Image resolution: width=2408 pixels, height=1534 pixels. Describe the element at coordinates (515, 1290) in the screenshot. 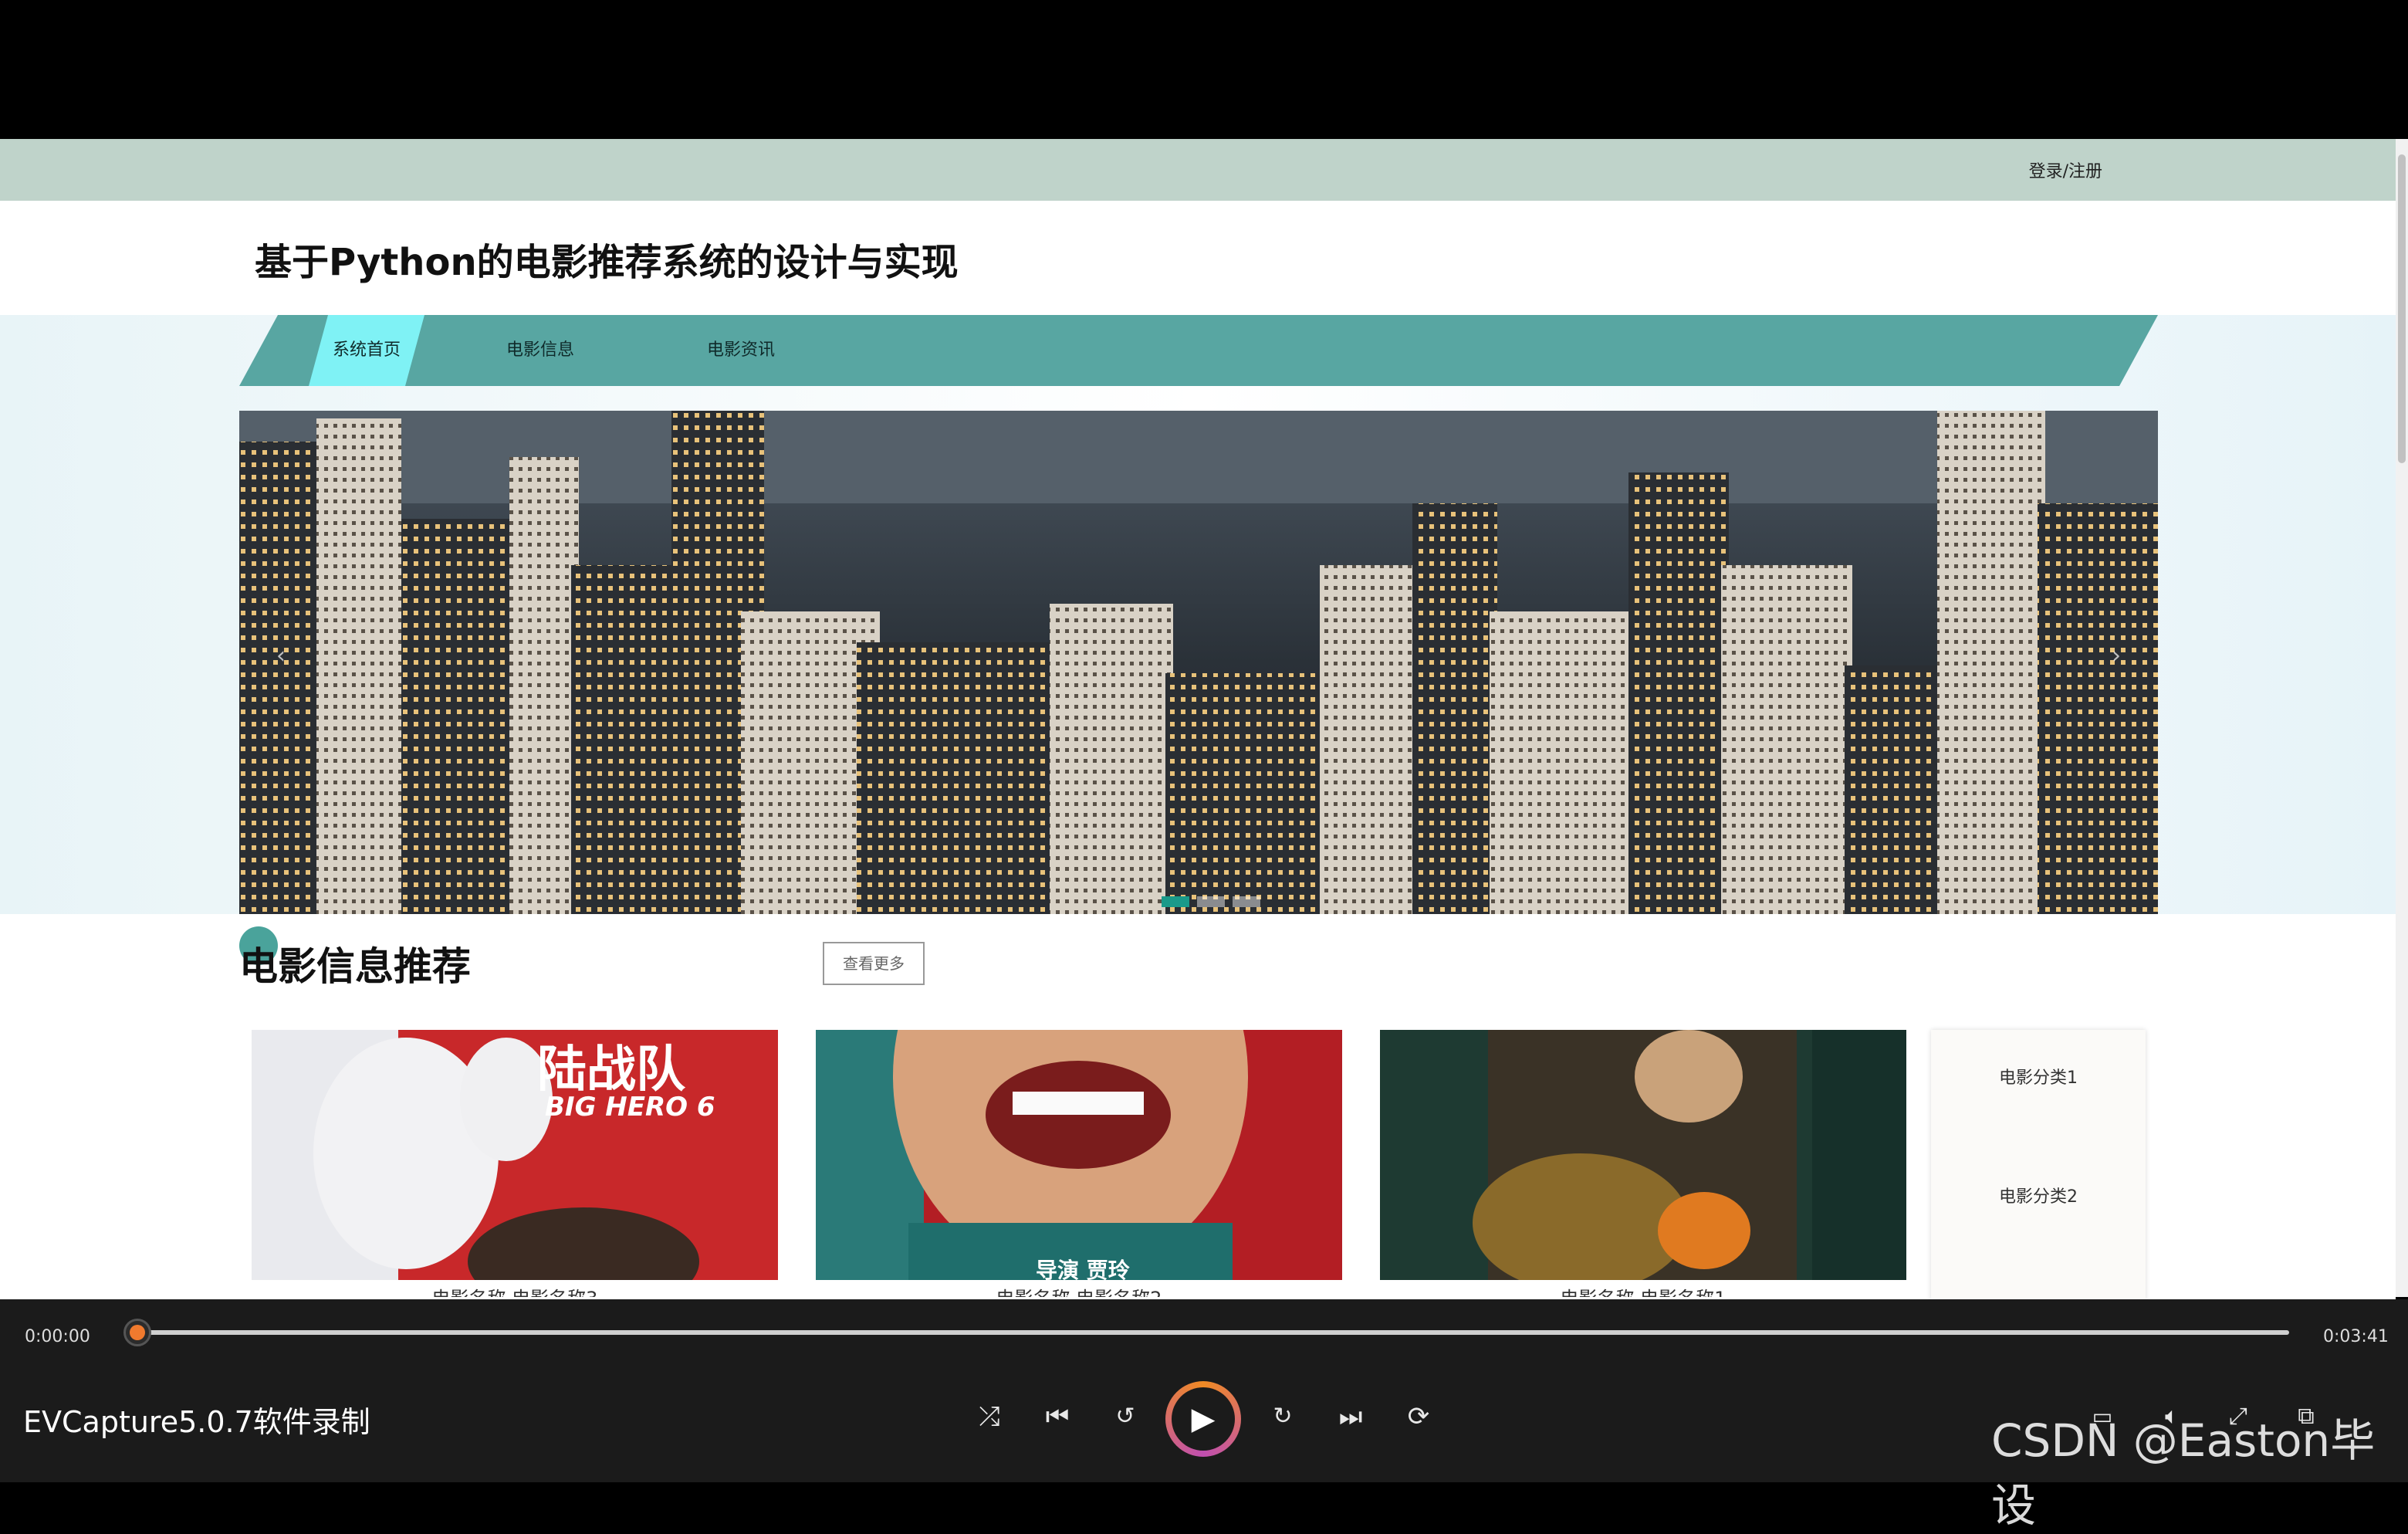

I see `movie-caption-1: 电影名称 电影名称3` at that location.